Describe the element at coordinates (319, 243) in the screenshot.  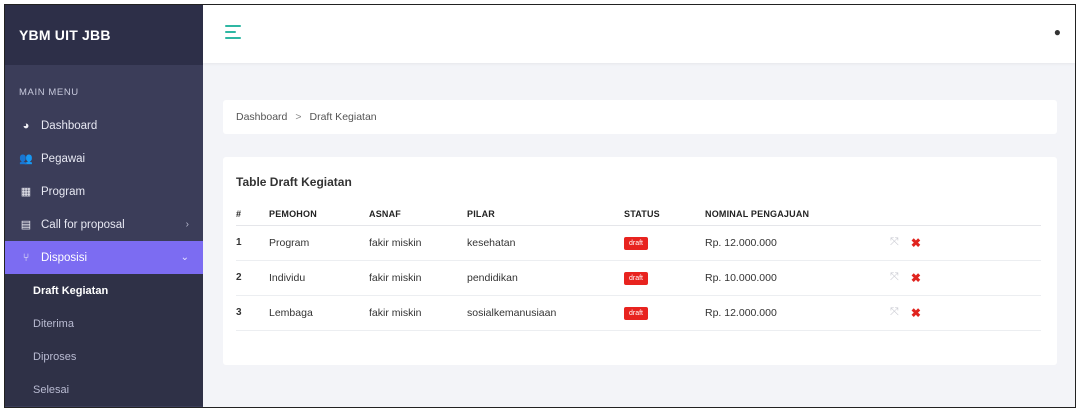
I see `cell-pemohon: Program` at that location.